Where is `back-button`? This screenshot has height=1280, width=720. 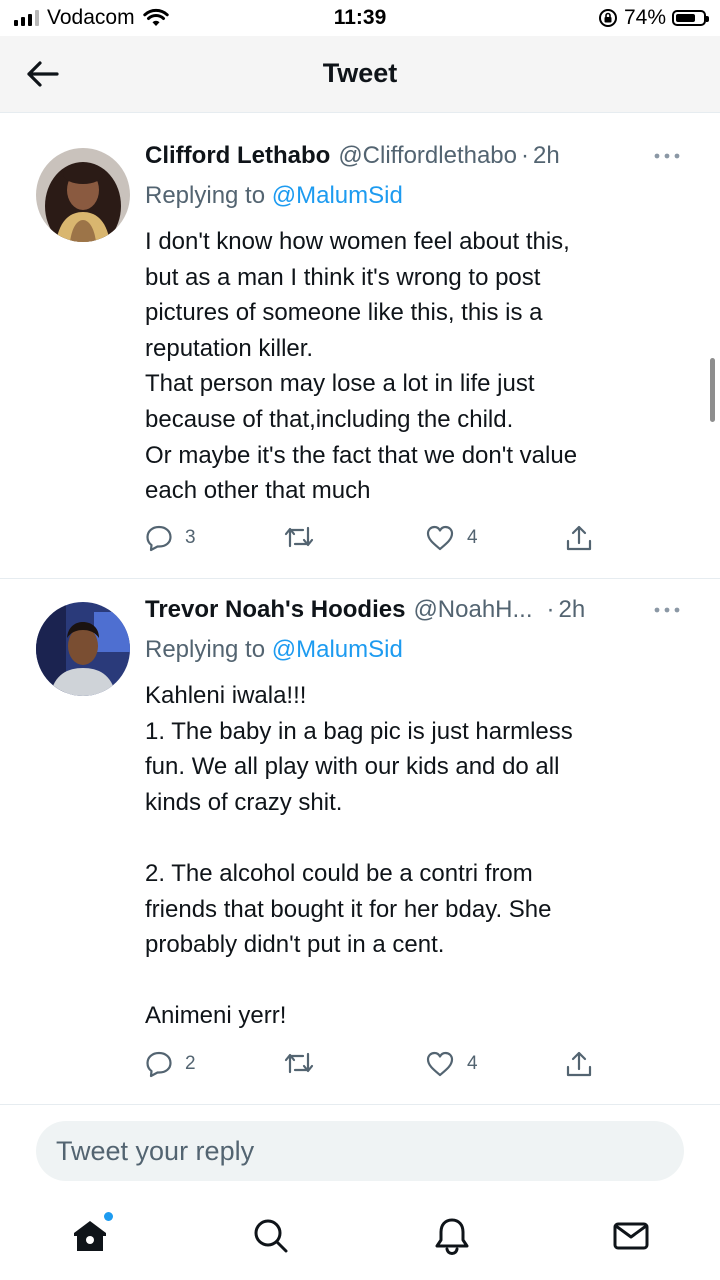 back-button is located at coordinates (42, 74).